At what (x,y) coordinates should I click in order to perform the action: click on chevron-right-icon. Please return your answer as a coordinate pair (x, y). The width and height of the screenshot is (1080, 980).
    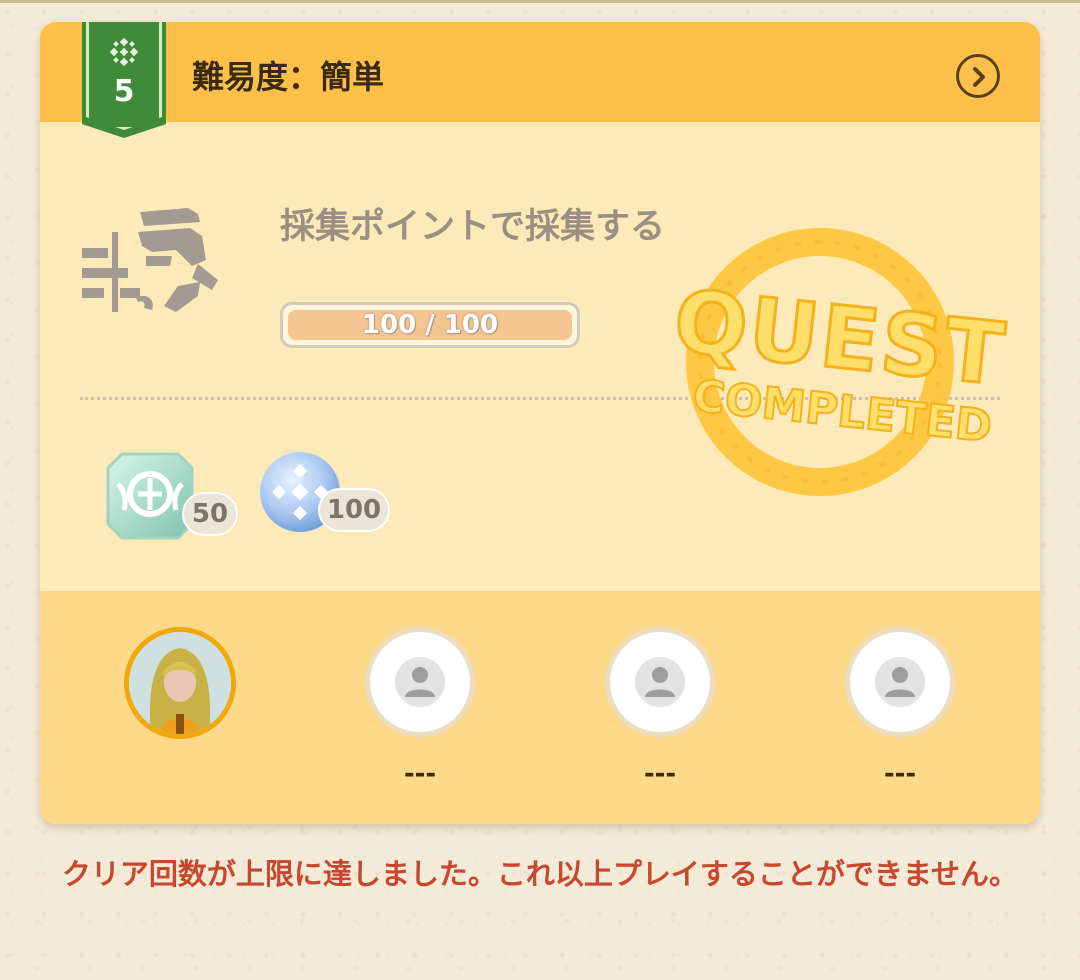
    Looking at the image, I should click on (979, 77).